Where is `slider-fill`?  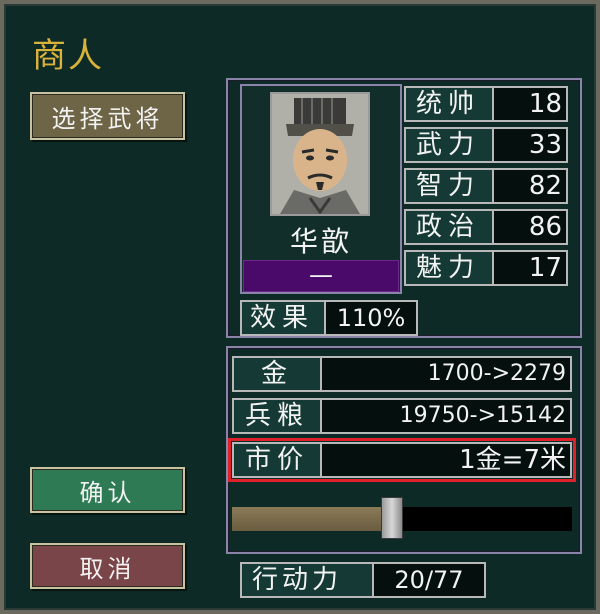 slider-fill is located at coordinates (312, 519).